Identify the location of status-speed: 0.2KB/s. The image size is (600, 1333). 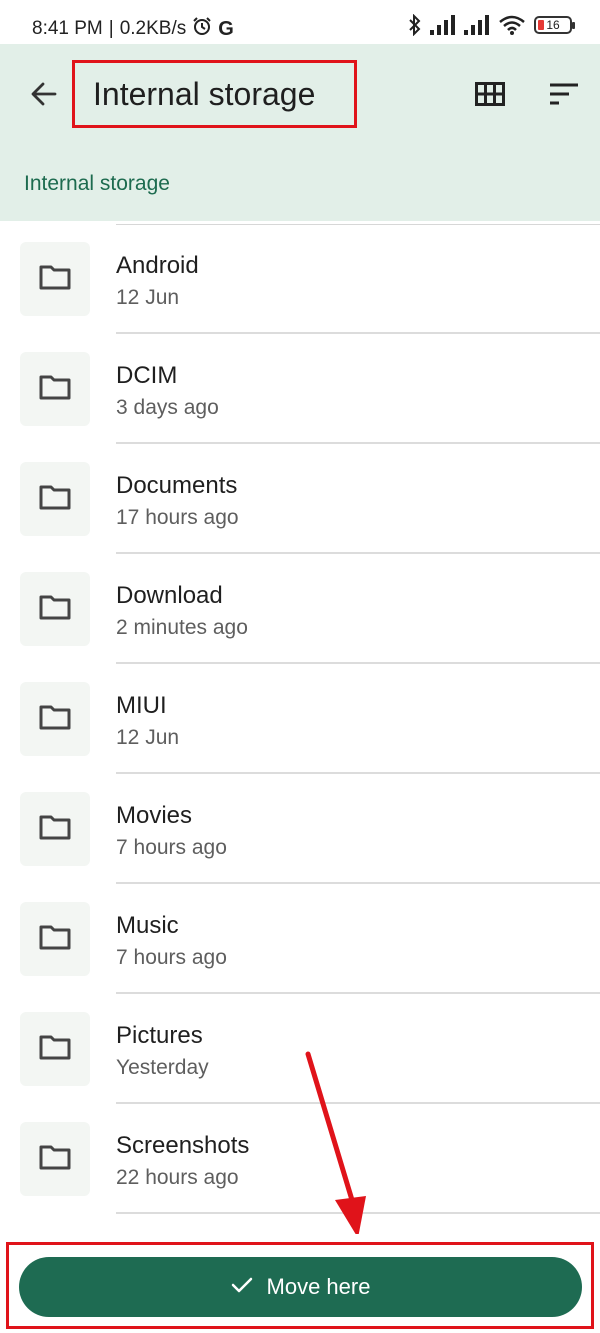
(153, 28).